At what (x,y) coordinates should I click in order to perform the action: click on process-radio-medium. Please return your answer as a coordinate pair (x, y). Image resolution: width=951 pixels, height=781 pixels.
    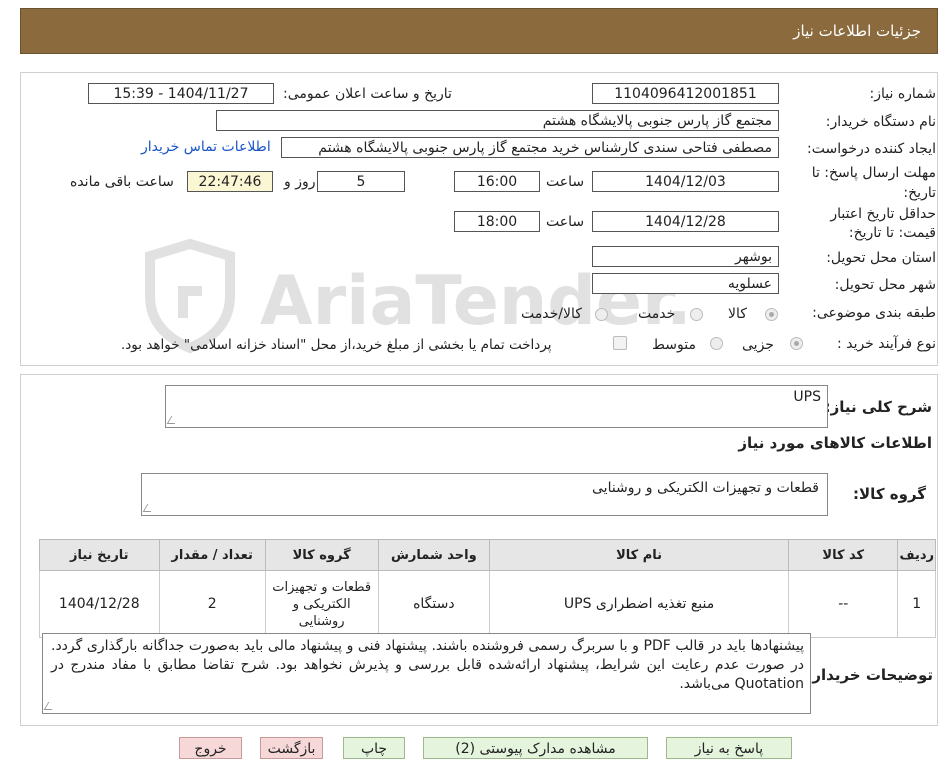
    Looking at the image, I should click on (716, 343).